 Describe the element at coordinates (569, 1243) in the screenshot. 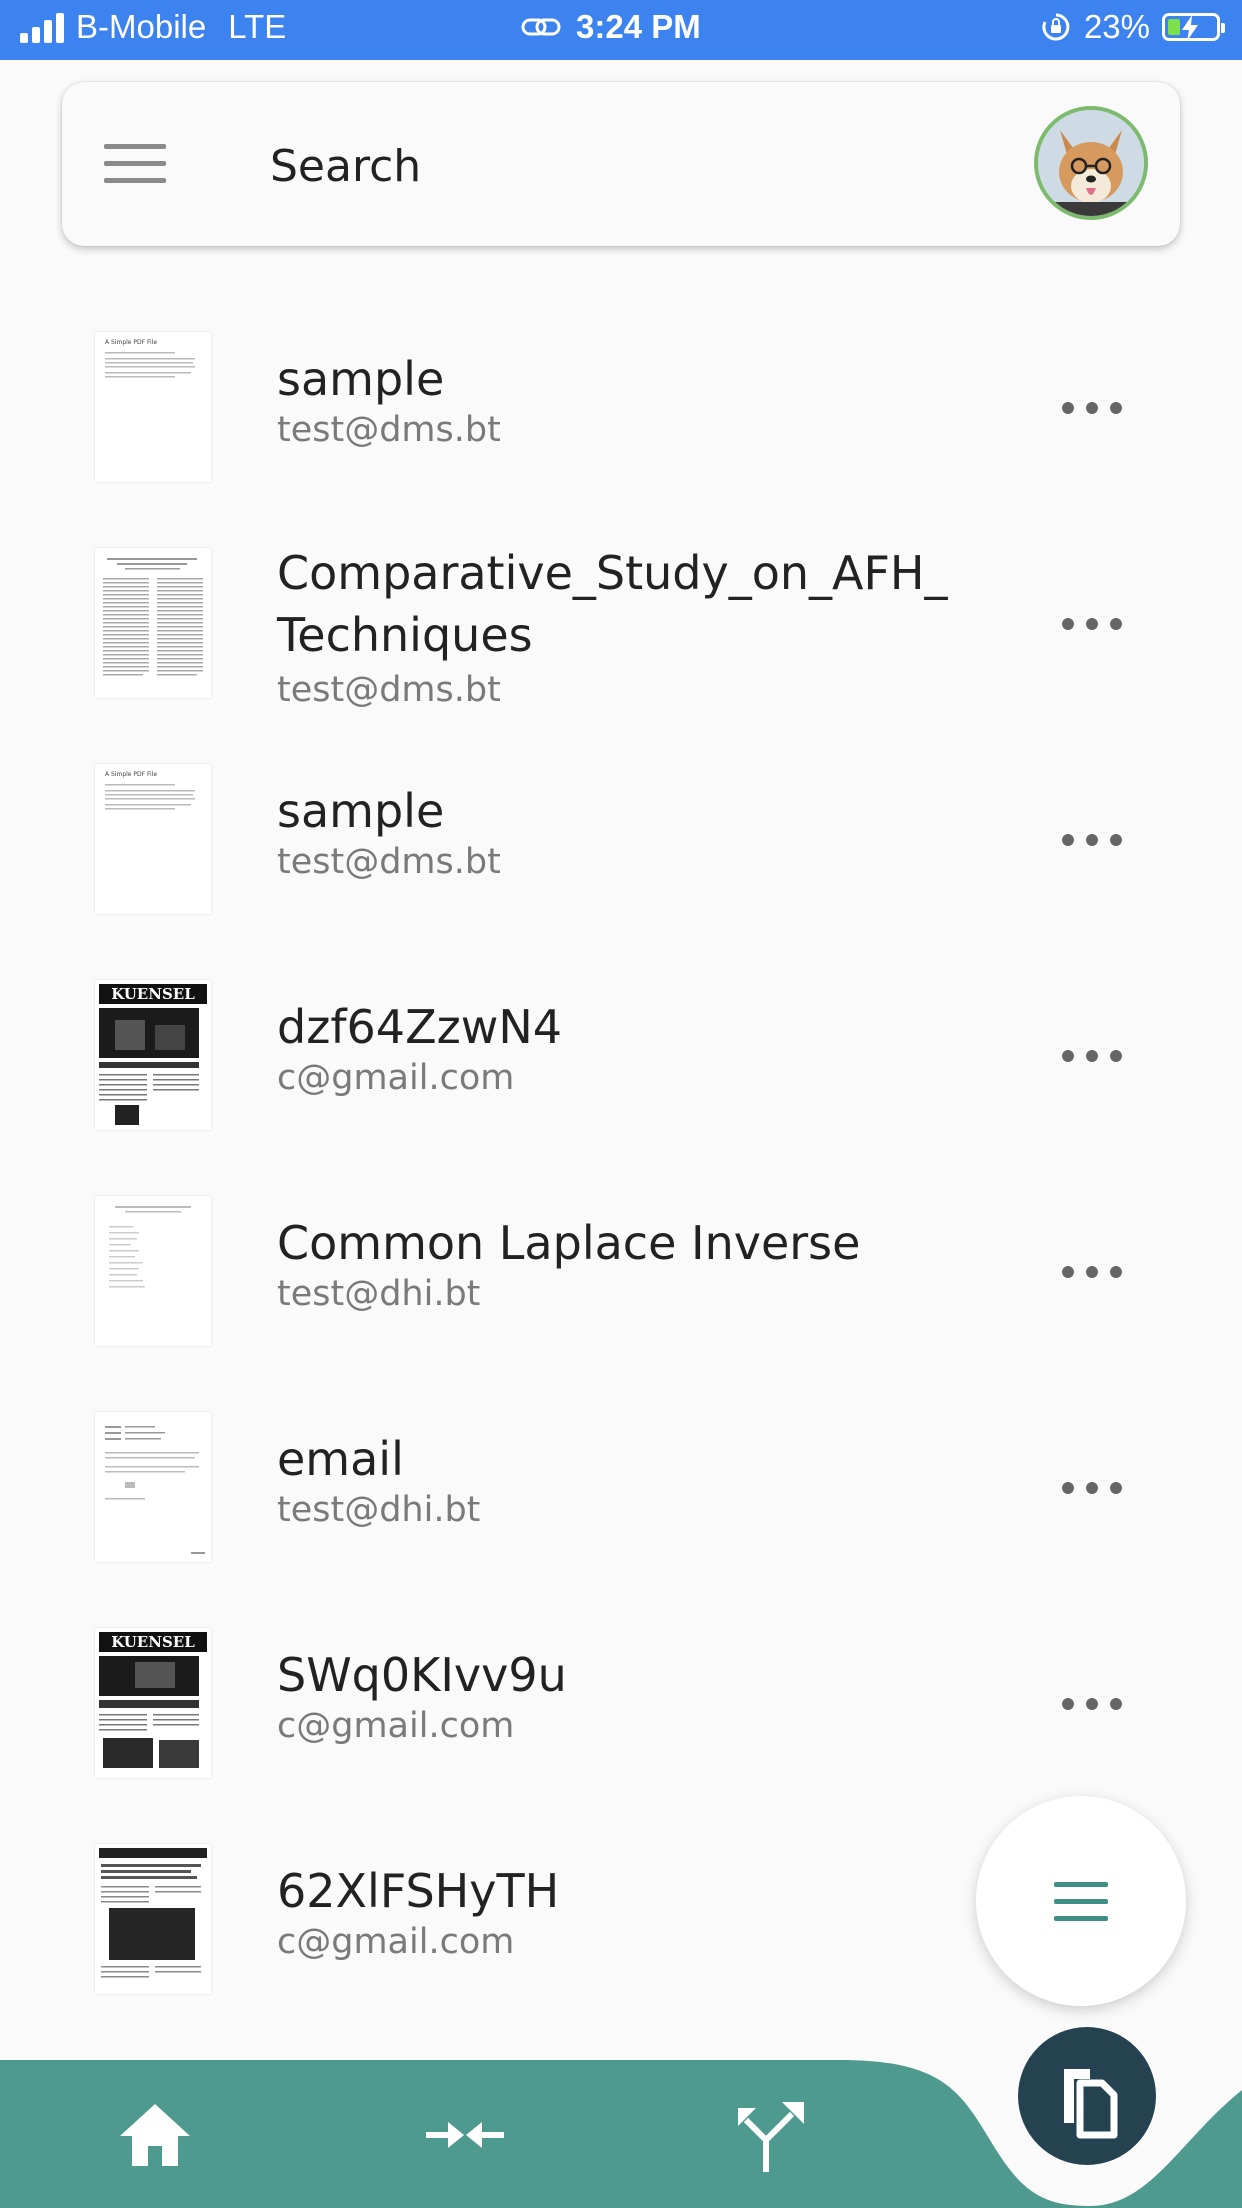

I see `document-title: Common Laplace Inverse` at that location.